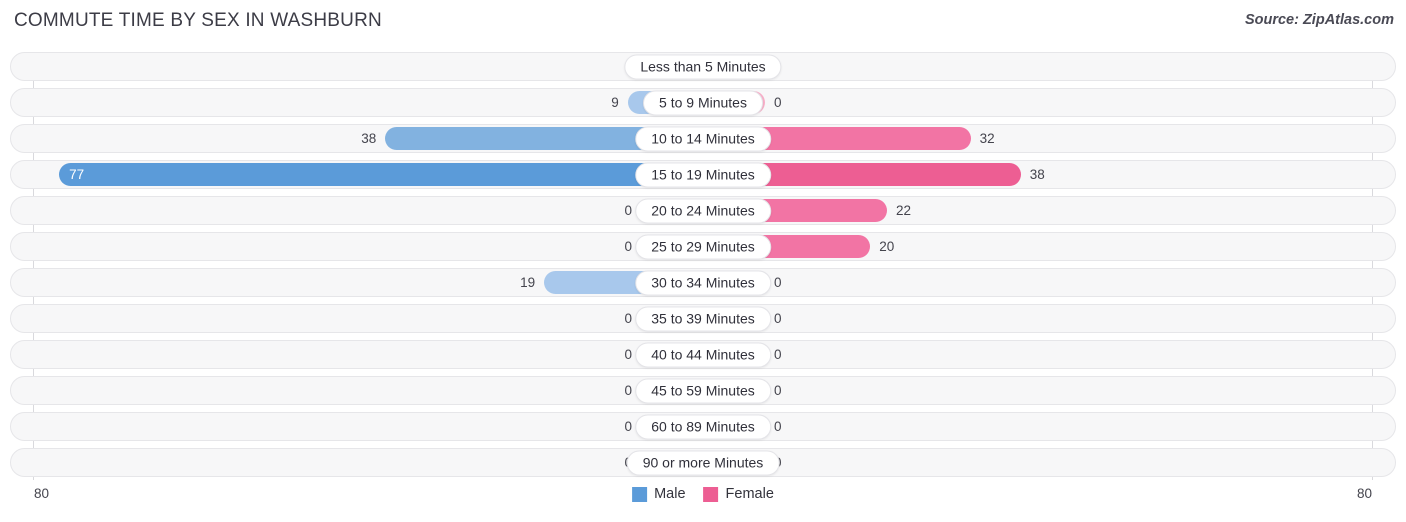 Image resolution: width=1406 pixels, height=522 pixels. What do you see at coordinates (670, 494) in the screenshot?
I see `legend-label: Male` at bounding box center [670, 494].